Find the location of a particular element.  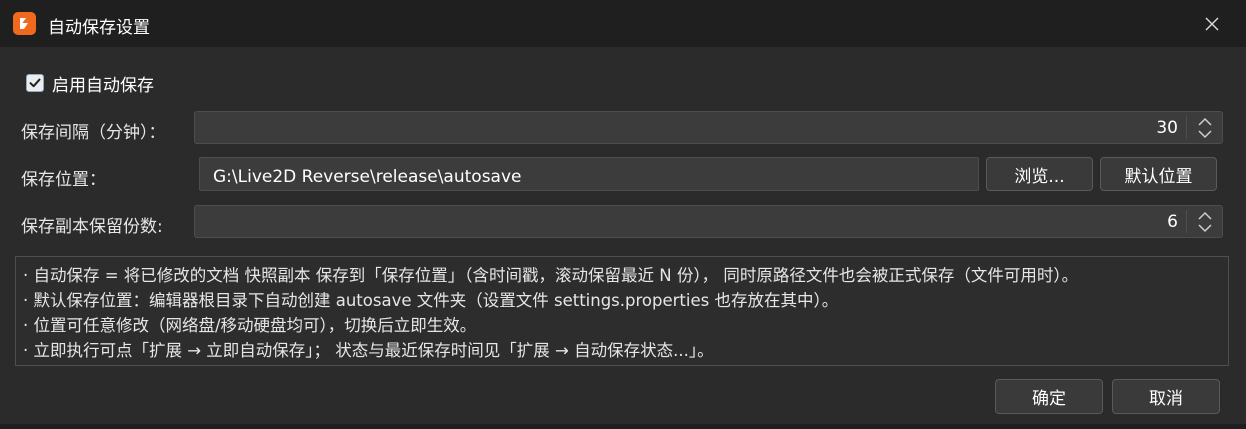

title-bar: 自动保存设置 is located at coordinates (623, 23).